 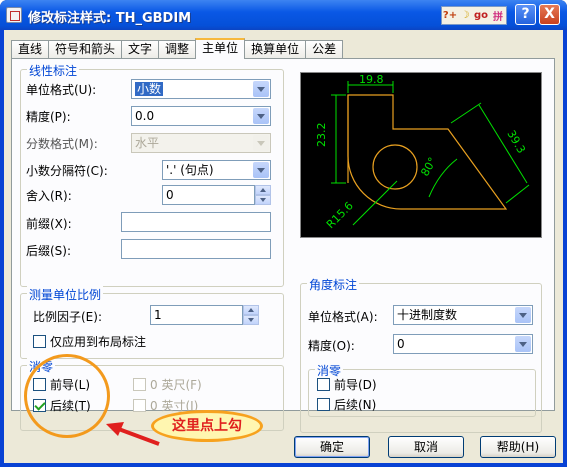 I want to click on suffix-label: 后缀(S):, so click(x=49, y=251).